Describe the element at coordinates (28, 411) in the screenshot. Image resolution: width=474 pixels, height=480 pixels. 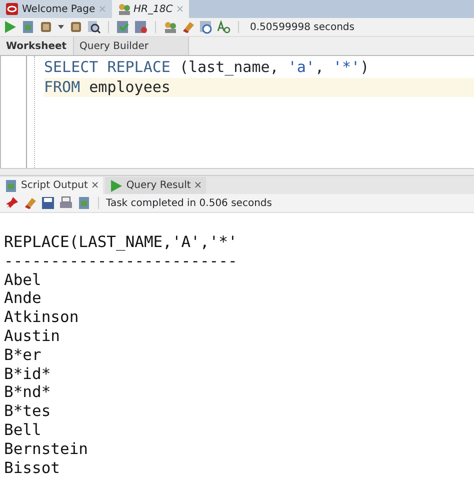
I see `output-row-text: B*tes` at that location.